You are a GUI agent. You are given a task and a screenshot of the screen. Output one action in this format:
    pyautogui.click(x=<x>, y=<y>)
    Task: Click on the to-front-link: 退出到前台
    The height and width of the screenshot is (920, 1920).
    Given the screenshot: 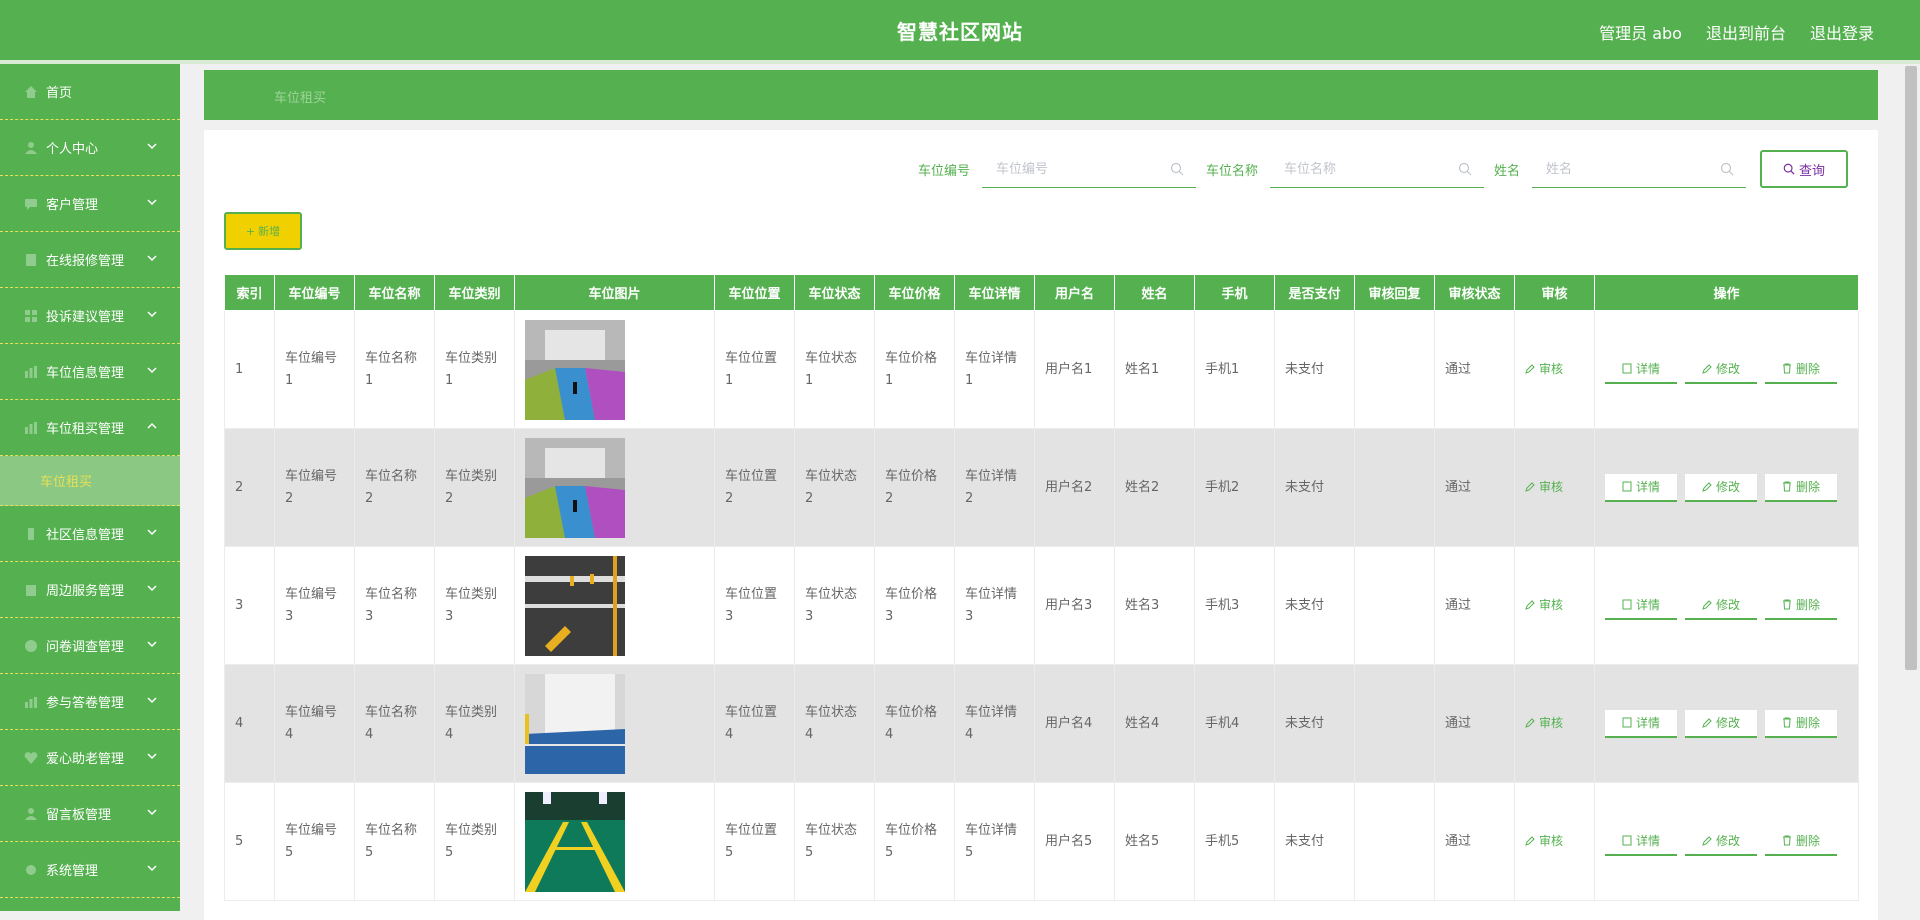 What is the action you would take?
    pyautogui.click(x=1746, y=32)
    